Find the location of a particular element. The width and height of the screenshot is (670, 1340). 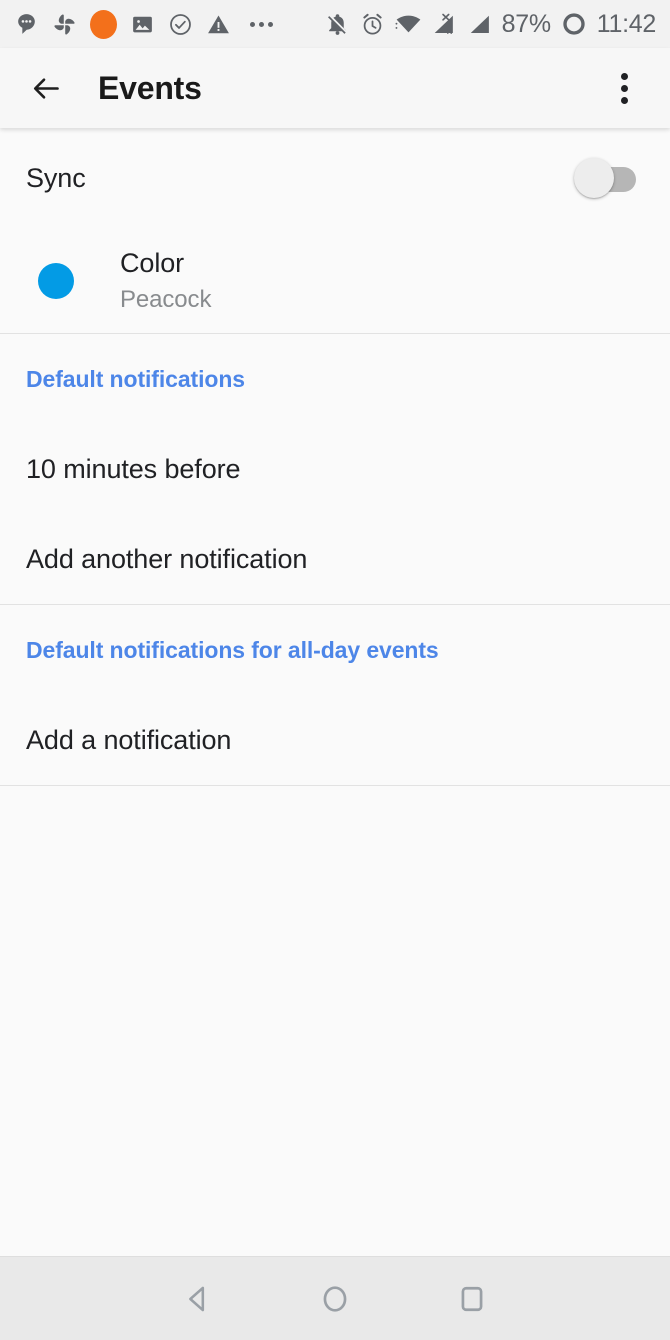

pinwheel-icon is located at coordinates (64, 24).